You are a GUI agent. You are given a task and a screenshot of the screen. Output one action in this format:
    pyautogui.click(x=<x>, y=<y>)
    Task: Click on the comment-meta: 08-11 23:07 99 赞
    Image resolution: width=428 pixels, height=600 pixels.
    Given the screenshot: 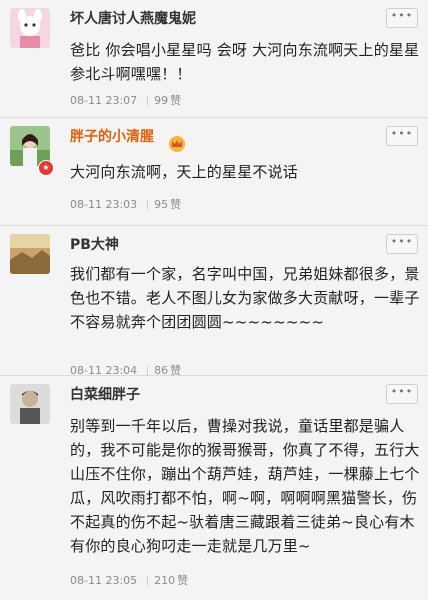 What is the action you would take?
    pyautogui.click(x=125, y=100)
    